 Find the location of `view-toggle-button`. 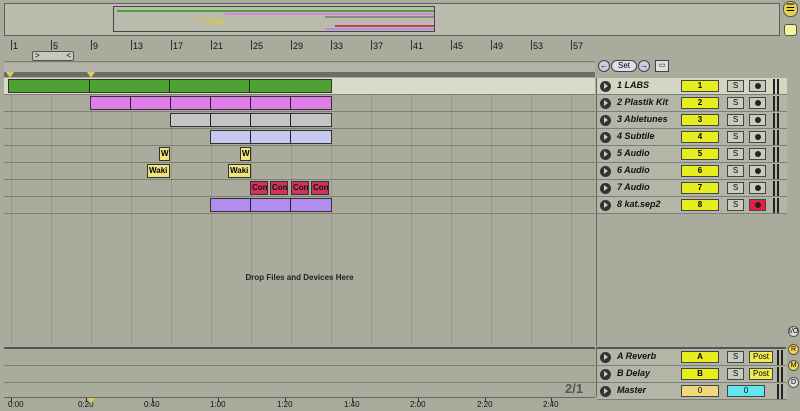

view-toggle-button is located at coordinates (790, 30).